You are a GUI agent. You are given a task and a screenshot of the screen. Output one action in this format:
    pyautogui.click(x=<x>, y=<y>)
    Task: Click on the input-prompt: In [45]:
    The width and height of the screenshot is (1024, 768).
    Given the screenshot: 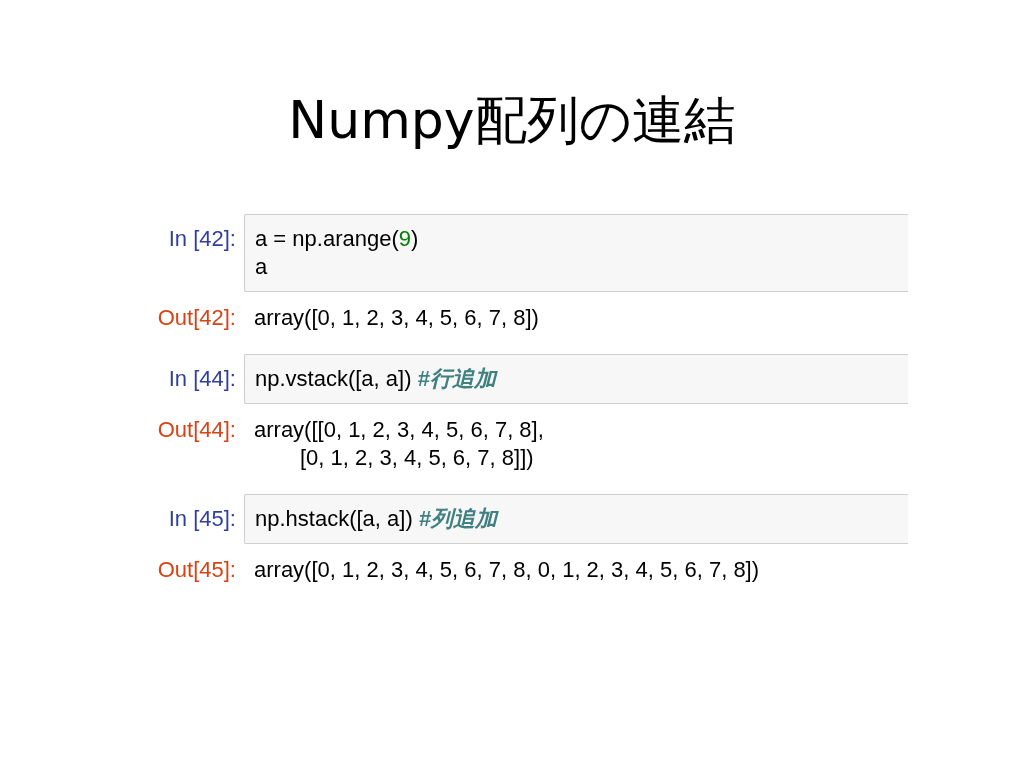 What is the action you would take?
    pyautogui.click(x=201, y=519)
    